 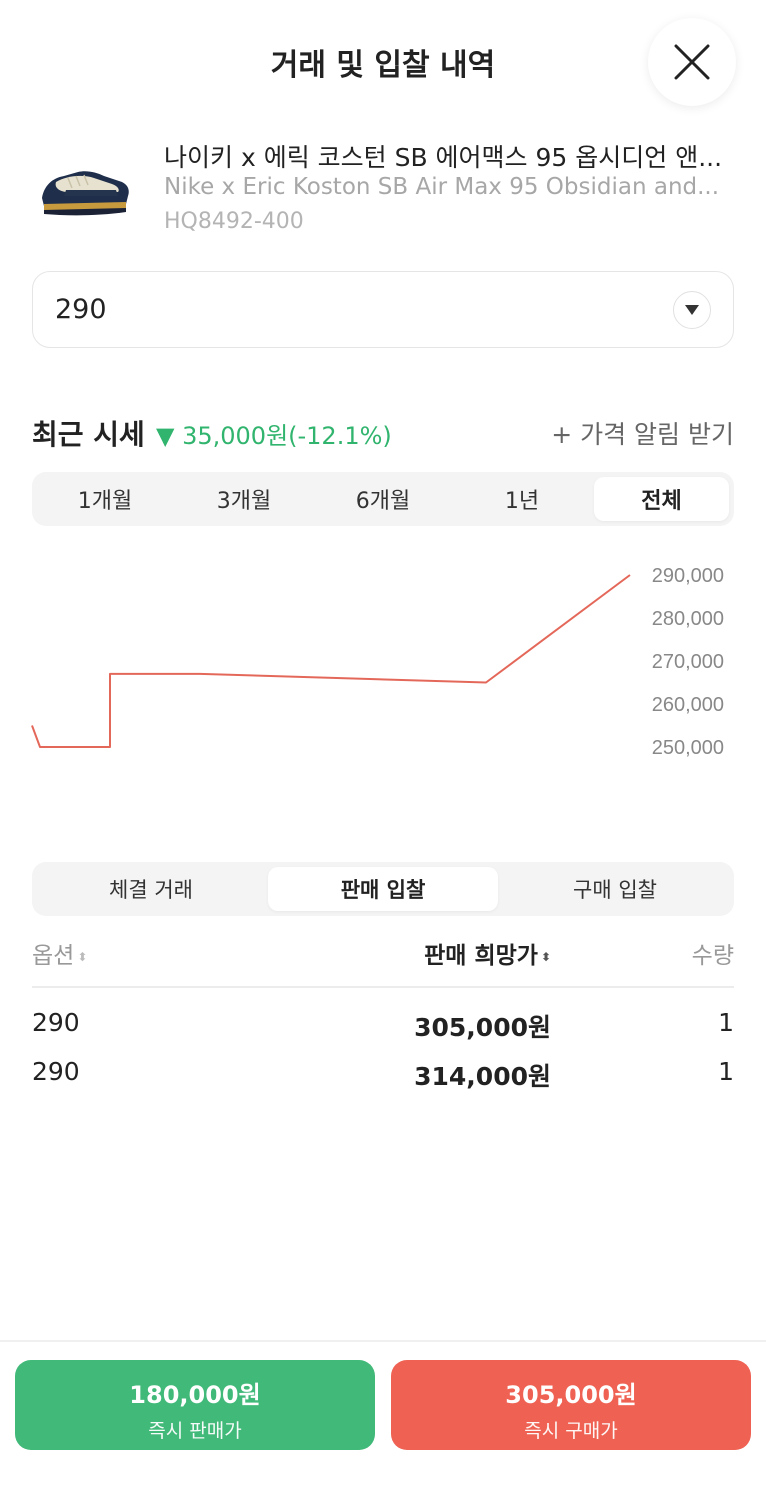 I want to click on chevron-down-icon, so click(x=692, y=310).